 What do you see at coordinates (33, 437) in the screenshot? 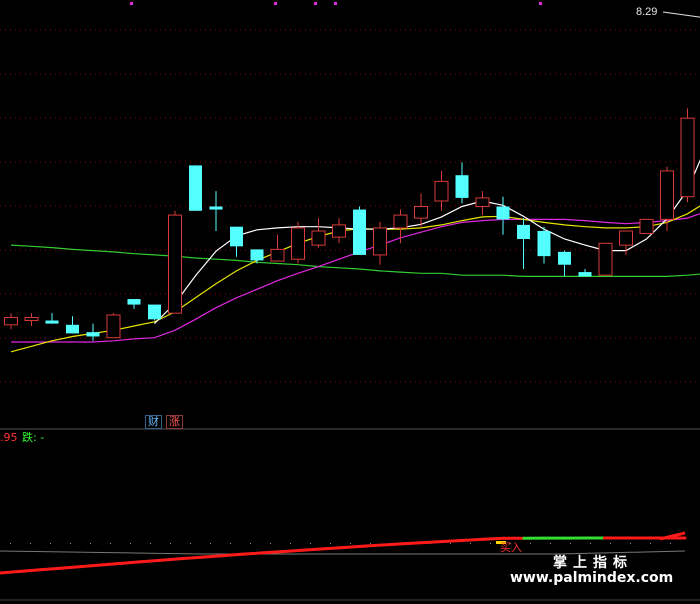
I see `indicator-down-label: 跌: -` at bounding box center [33, 437].